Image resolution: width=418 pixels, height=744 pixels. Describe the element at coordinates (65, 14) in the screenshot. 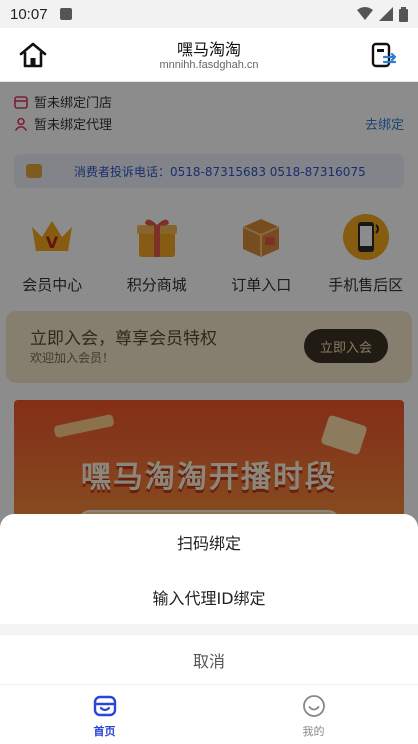

I see `notification-icon` at that location.